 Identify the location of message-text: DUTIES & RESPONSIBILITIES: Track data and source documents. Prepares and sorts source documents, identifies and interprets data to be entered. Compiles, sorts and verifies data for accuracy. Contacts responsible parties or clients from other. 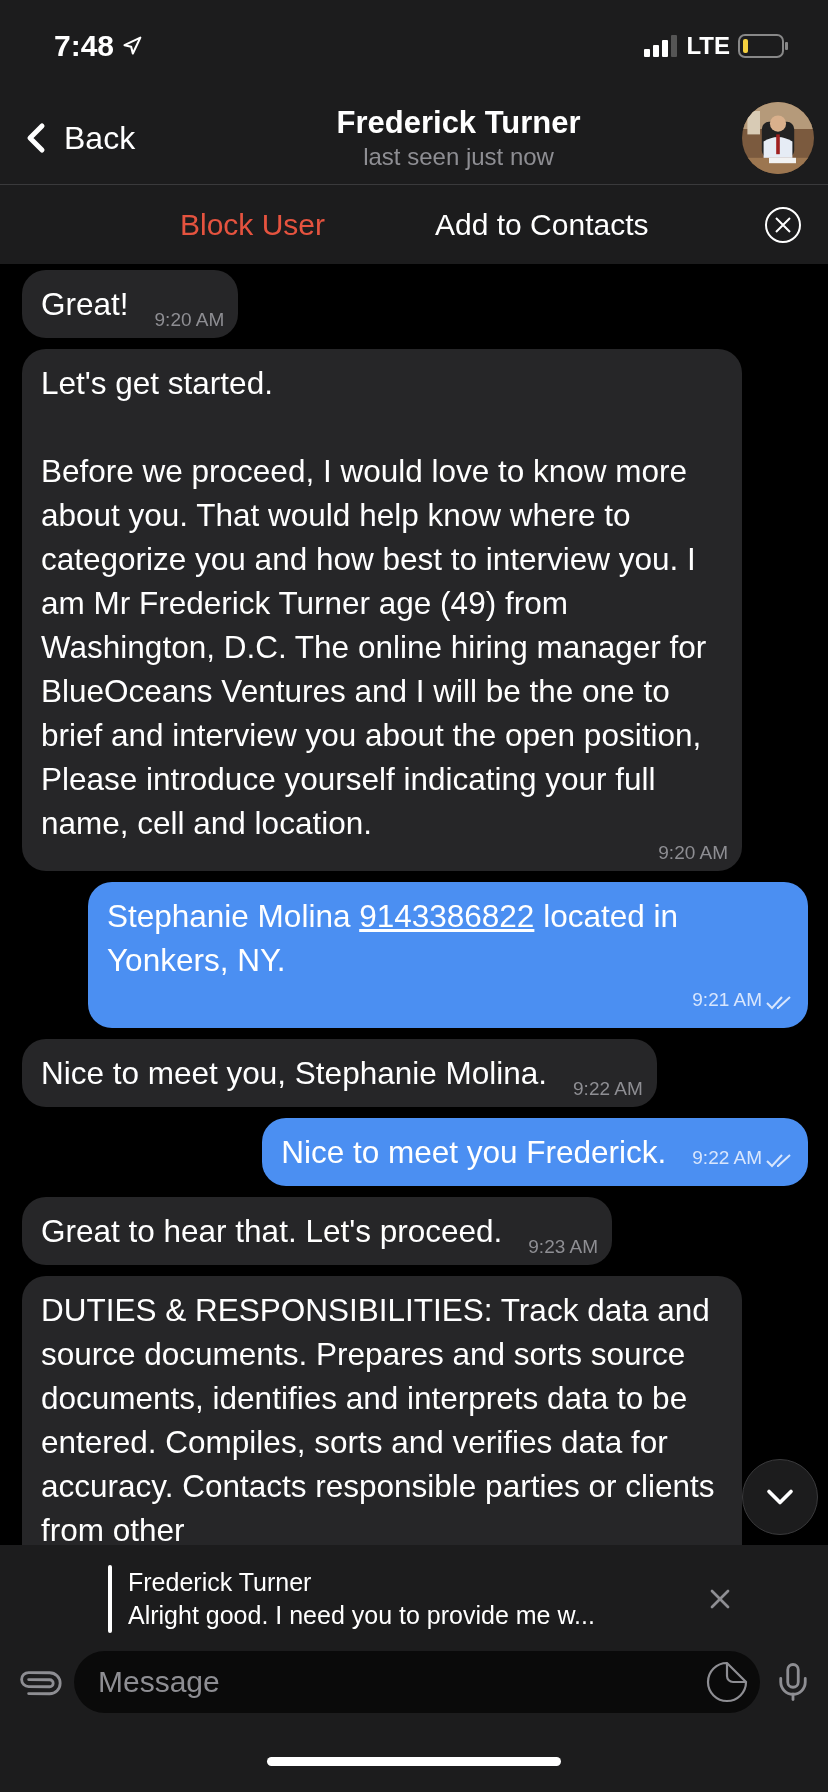
(378, 1418).